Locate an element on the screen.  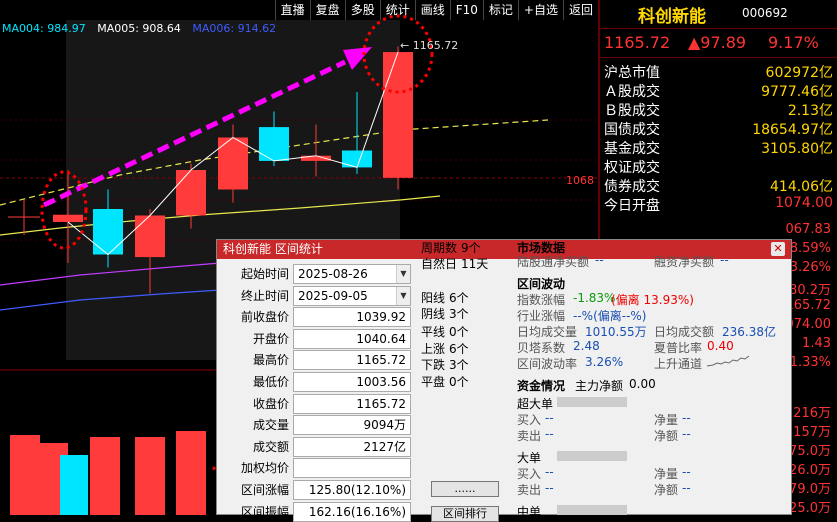
date-picker: 2025-09-05 ▼ is located at coordinates (352, 295).